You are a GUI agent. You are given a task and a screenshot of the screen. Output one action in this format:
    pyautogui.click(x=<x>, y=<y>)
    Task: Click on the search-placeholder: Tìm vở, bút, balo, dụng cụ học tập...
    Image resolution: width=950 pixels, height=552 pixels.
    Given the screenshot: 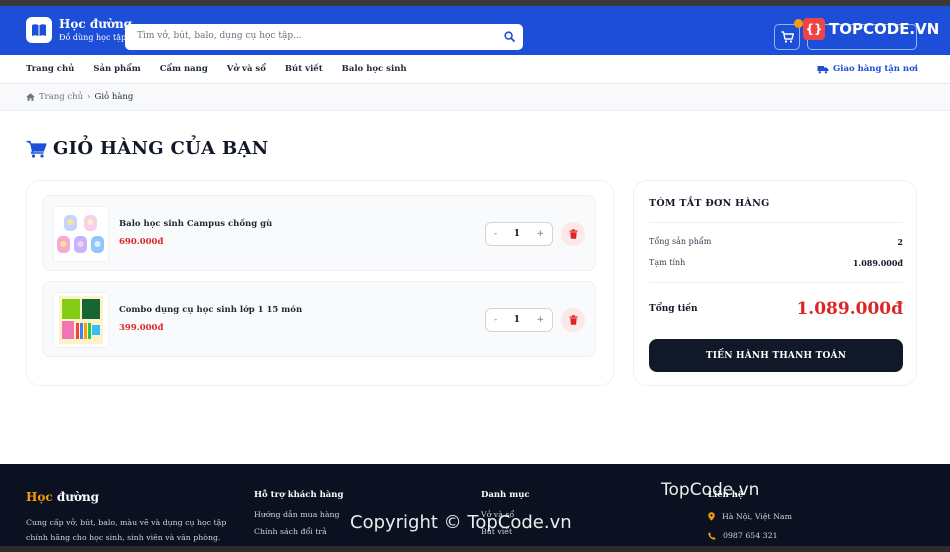 What is the action you would take?
    pyautogui.click(x=219, y=36)
    